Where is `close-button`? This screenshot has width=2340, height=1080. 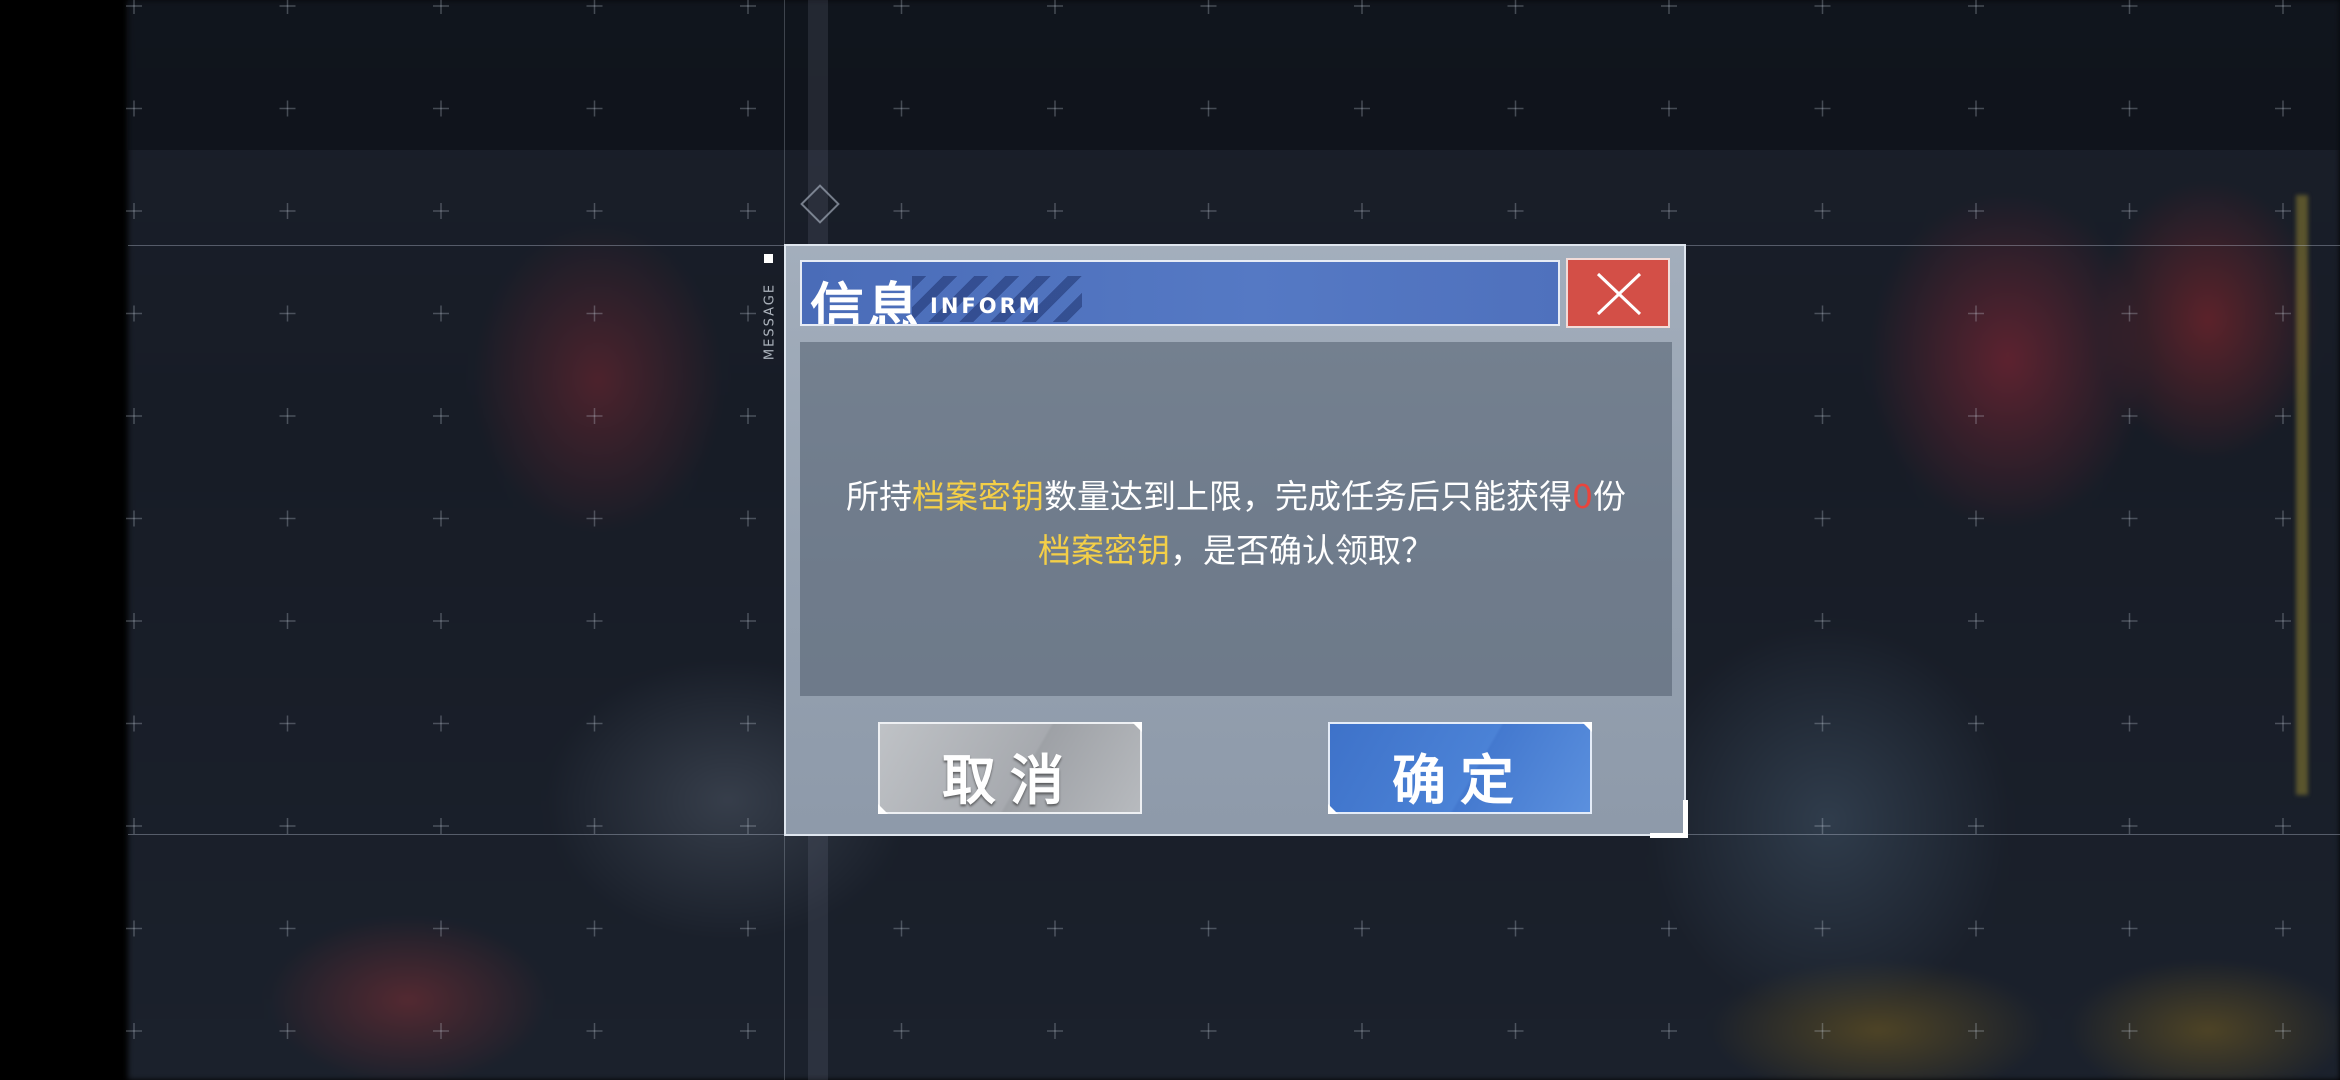
close-button is located at coordinates (1618, 293).